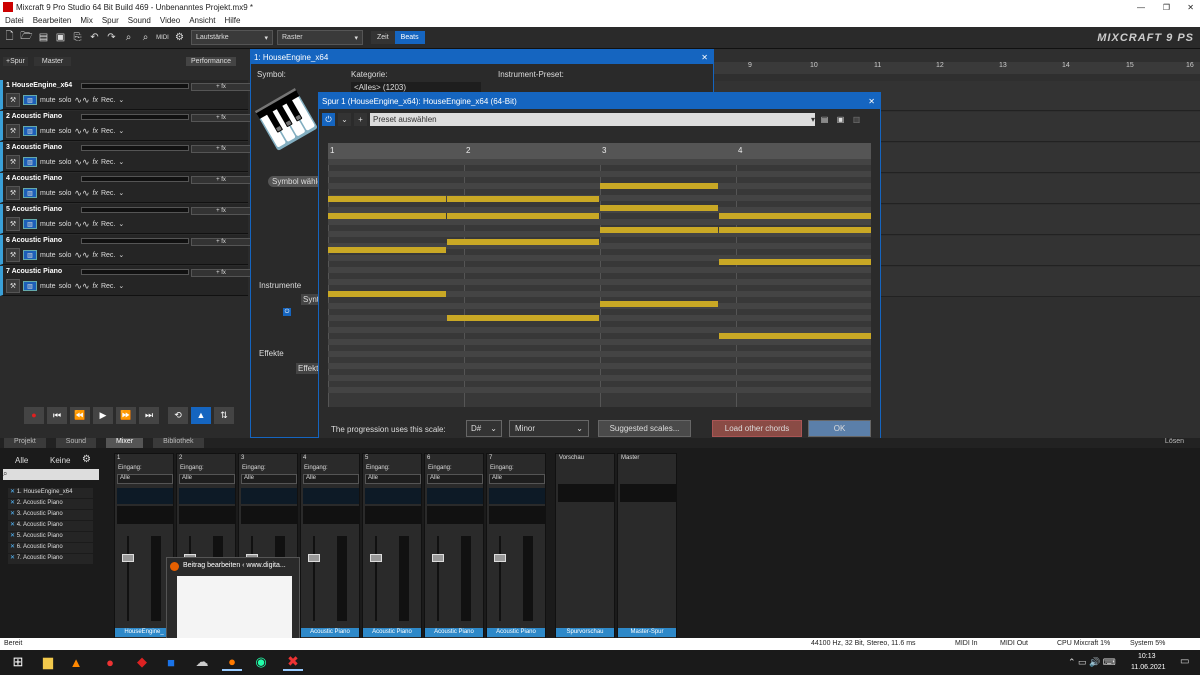 The width and height of the screenshot is (1200, 675). What do you see at coordinates (30, 162) in the screenshot?
I see `piano-roll-icon: ▥` at bounding box center [30, 162].